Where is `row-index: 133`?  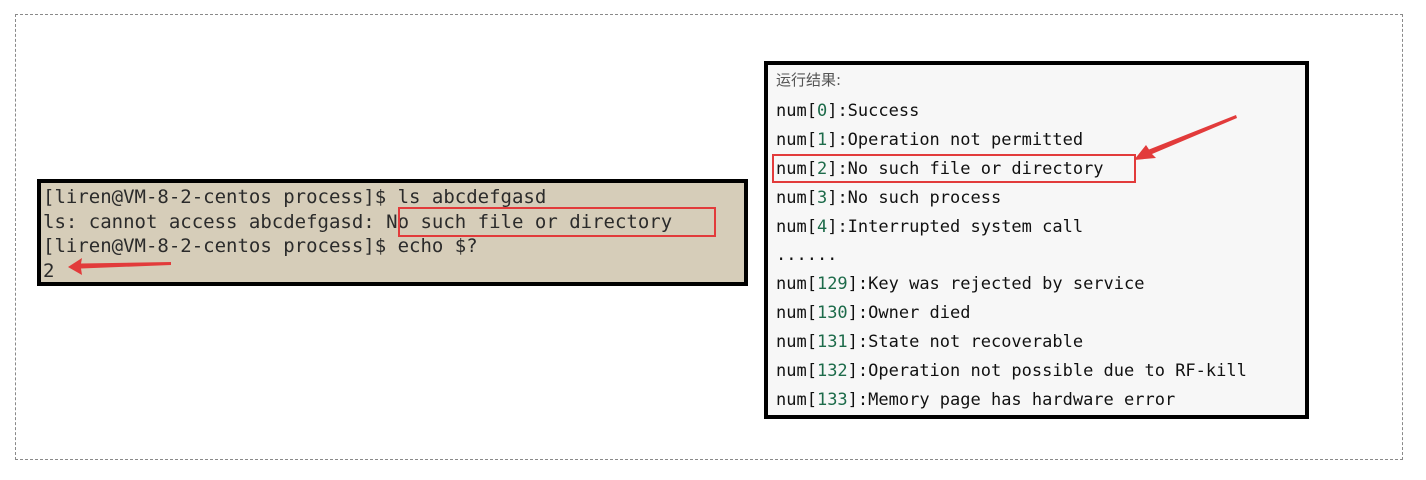 row-index: 133 is located at coordinates (832, 399).